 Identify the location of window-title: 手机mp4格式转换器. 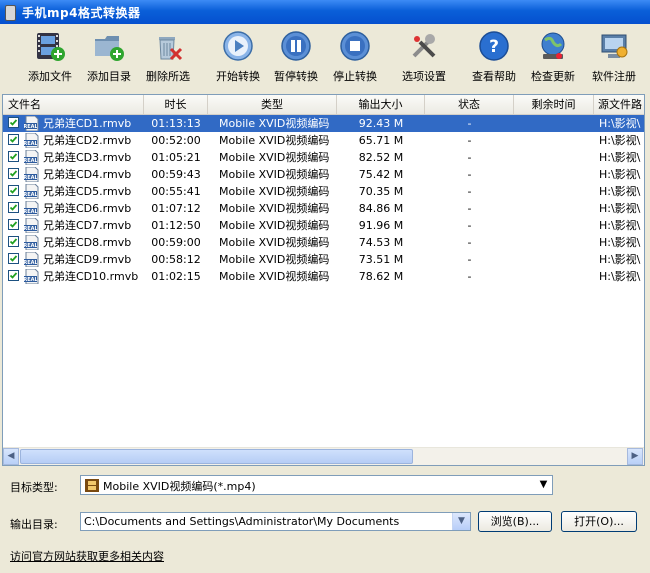
(81, 13).